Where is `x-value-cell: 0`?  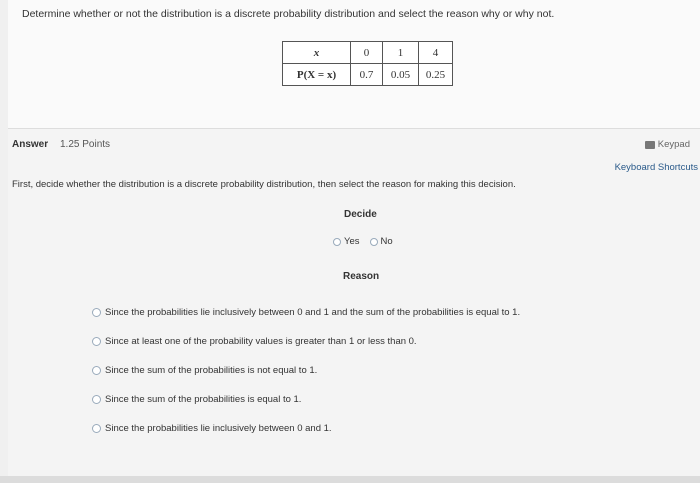
x-value-cell: 0 is located at coordinates (366, 52).